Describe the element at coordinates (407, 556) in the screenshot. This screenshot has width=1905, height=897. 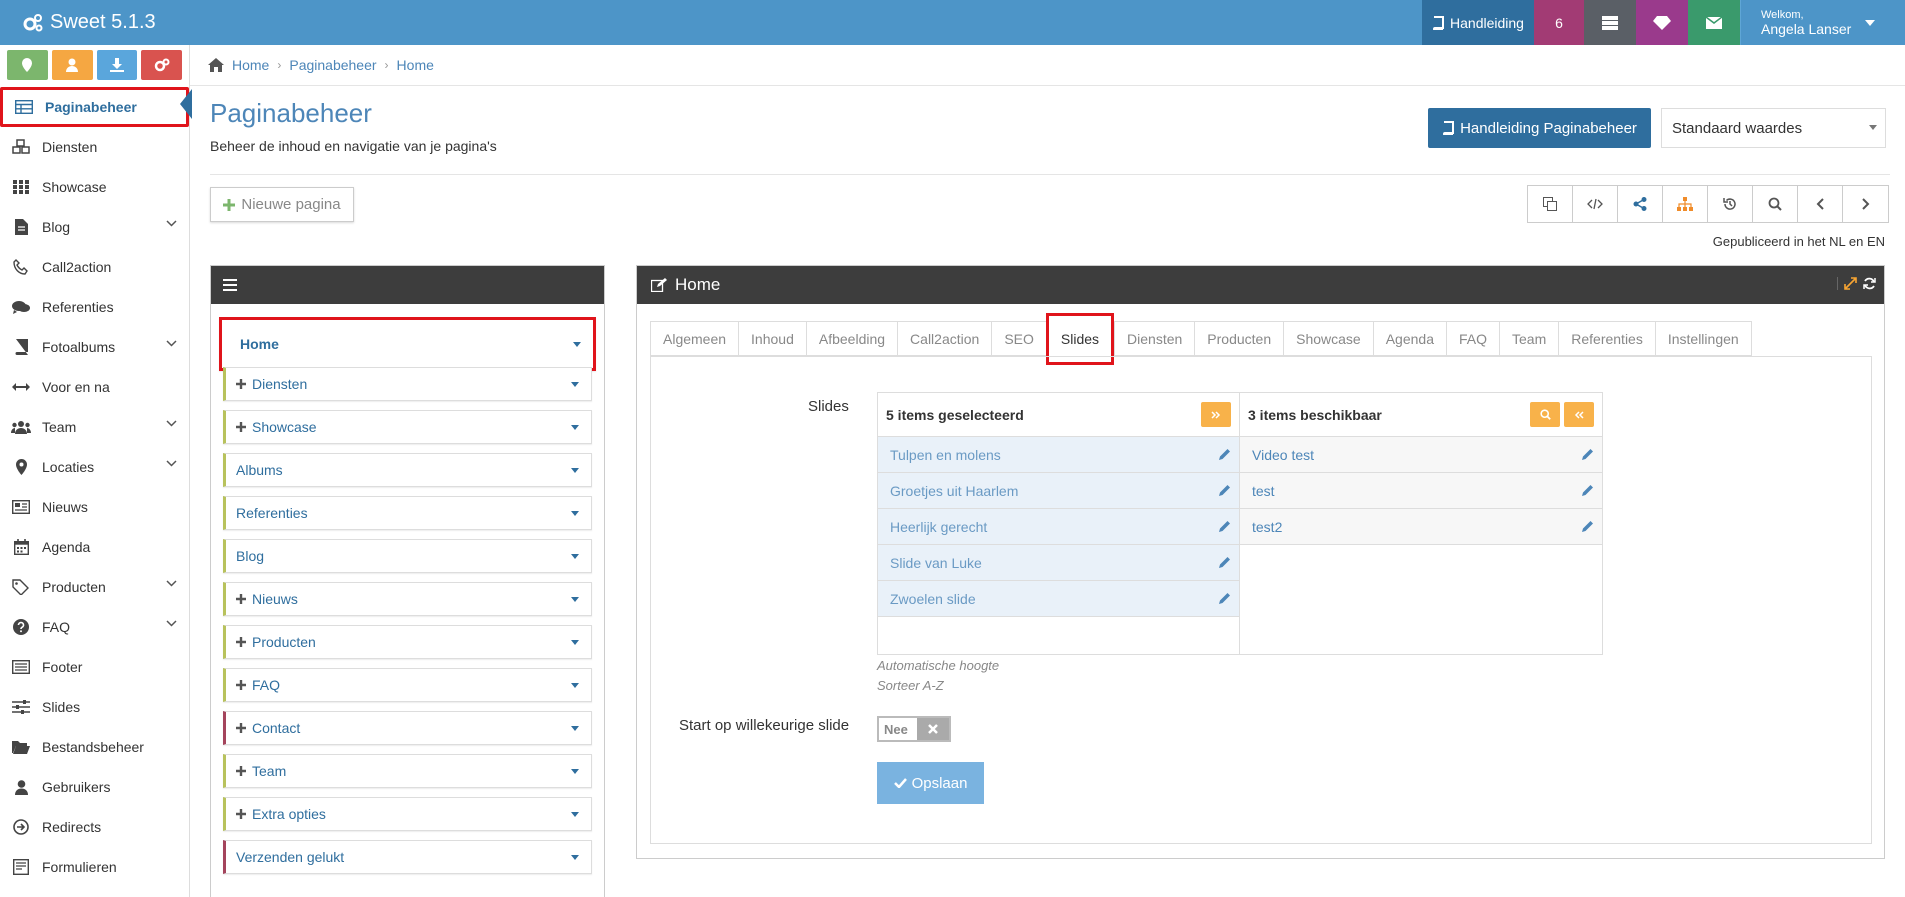
I see `tree-item-blog: Blog` at that location.